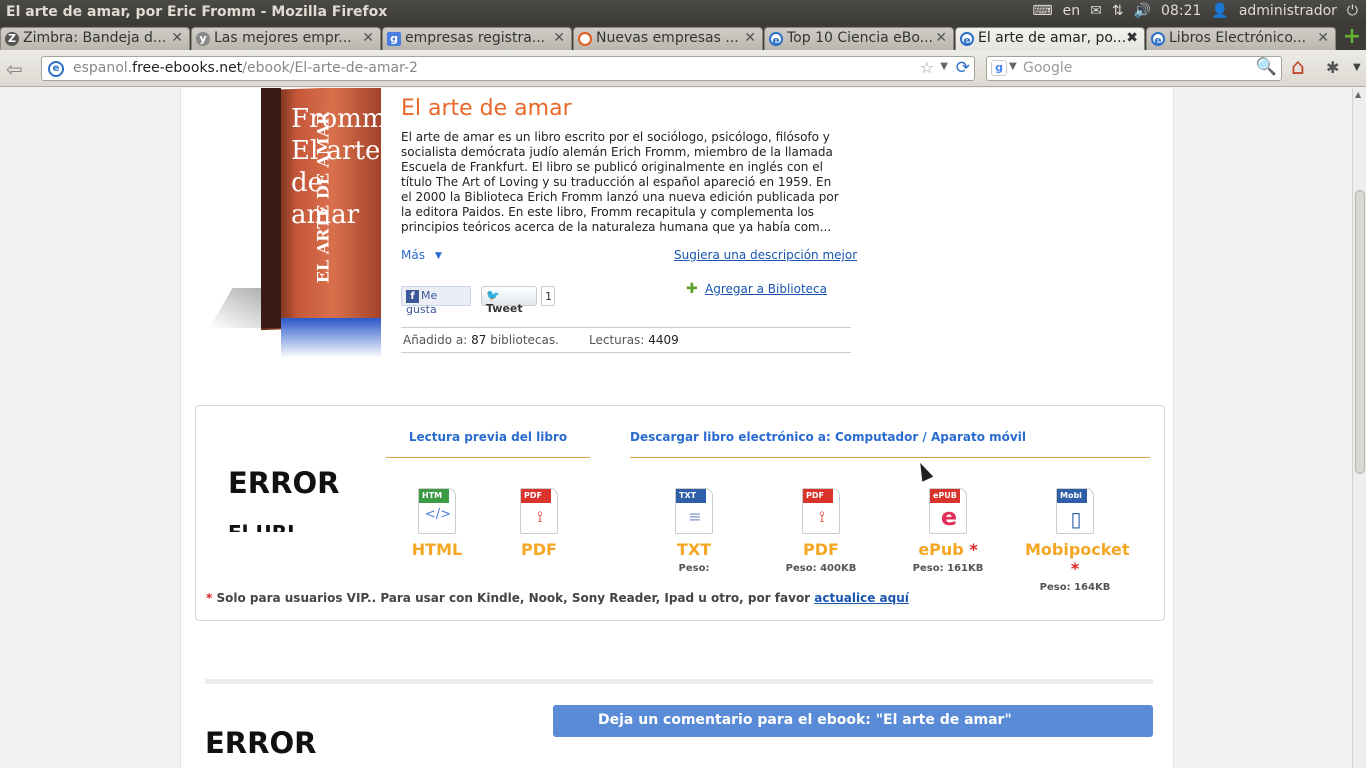  Describe the element at coordinates (56, 69) in the screenshot. I see `site-identity-icon: e` at that location.